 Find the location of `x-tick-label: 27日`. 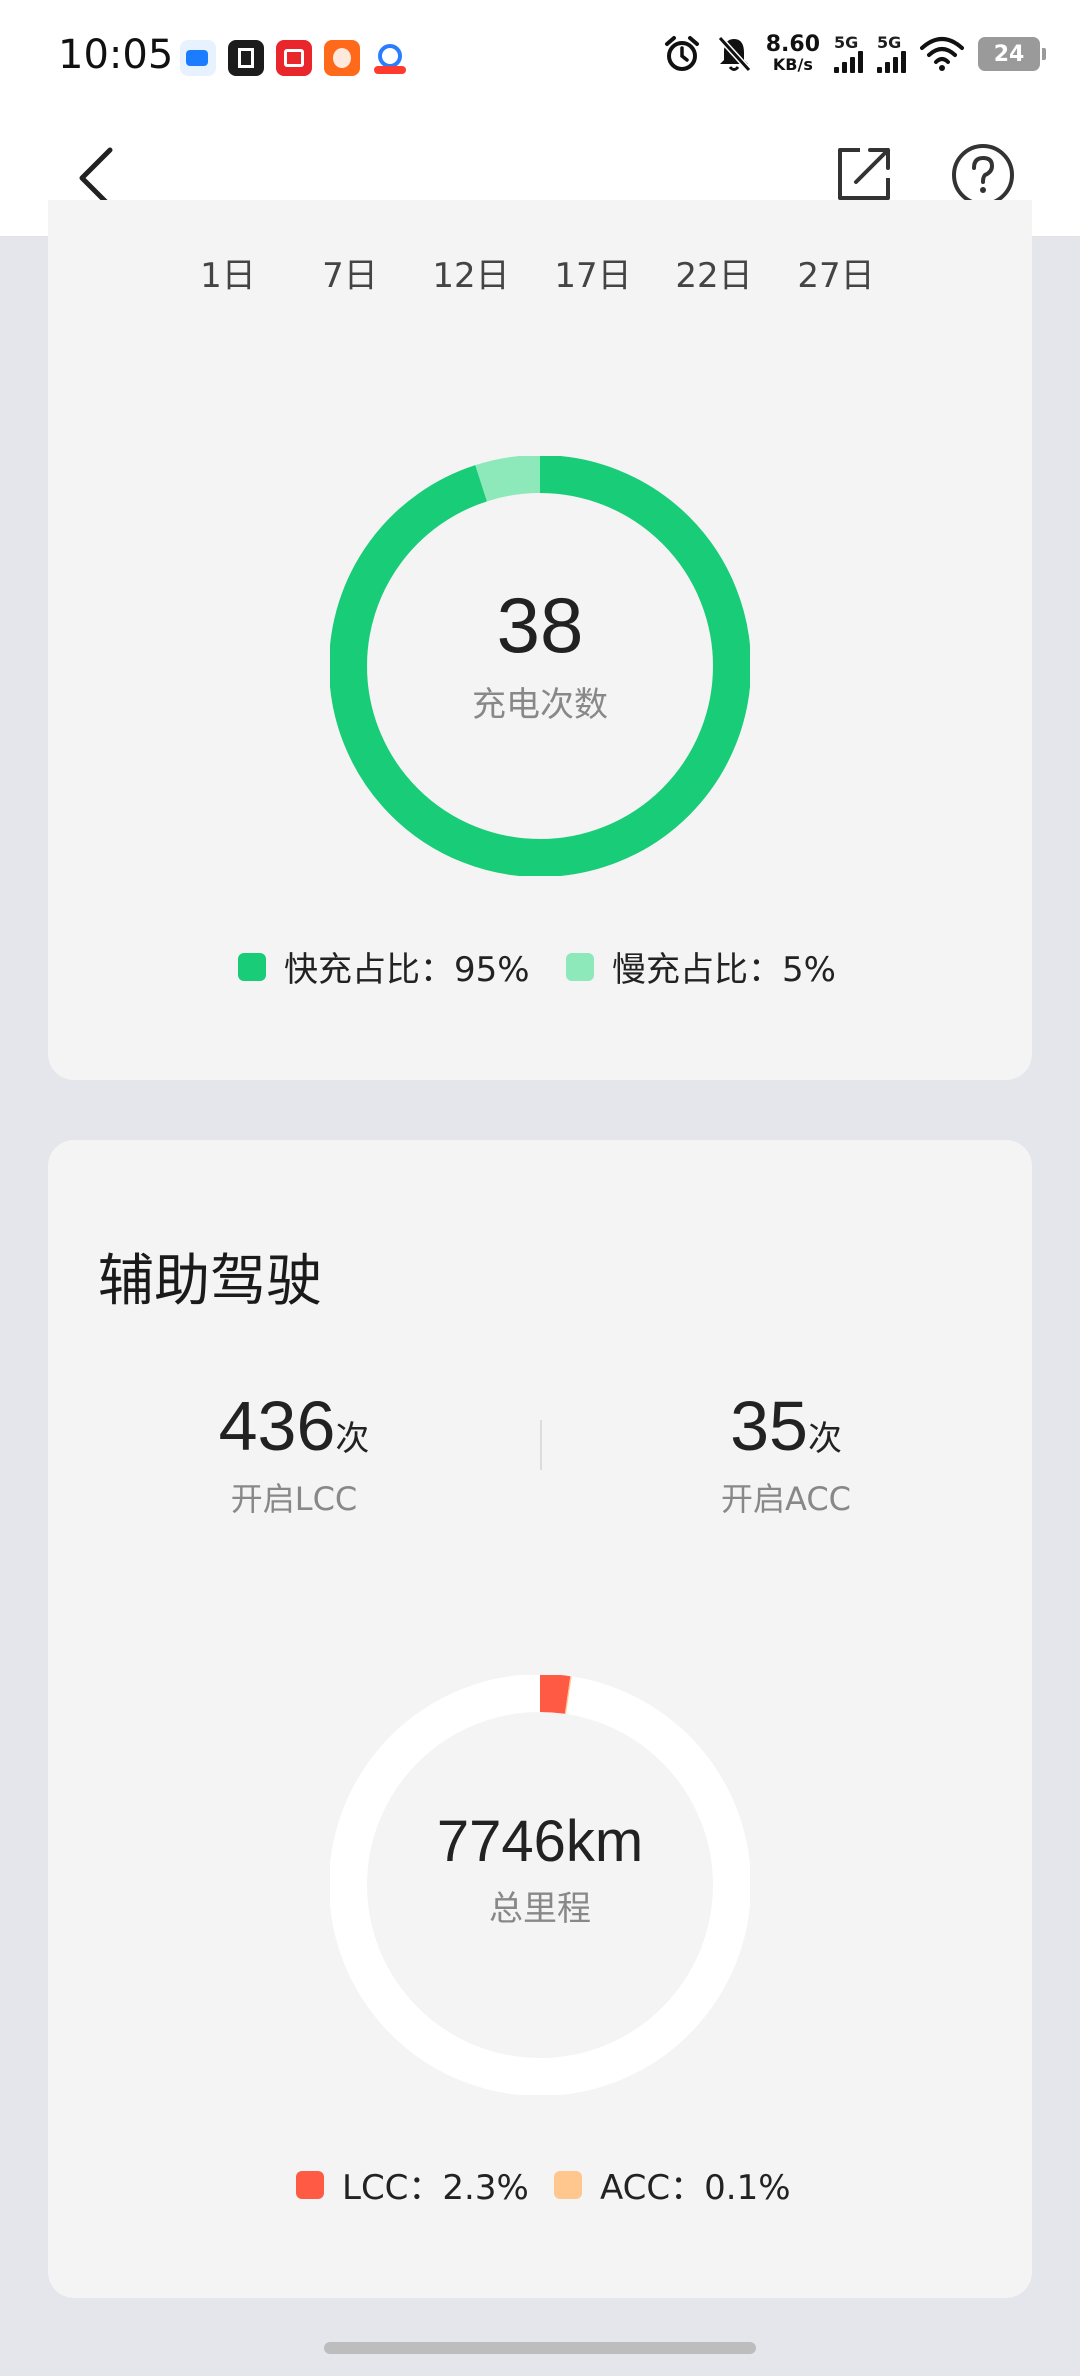

x-tick-label: 27日 is located at coordinates (836, 276).